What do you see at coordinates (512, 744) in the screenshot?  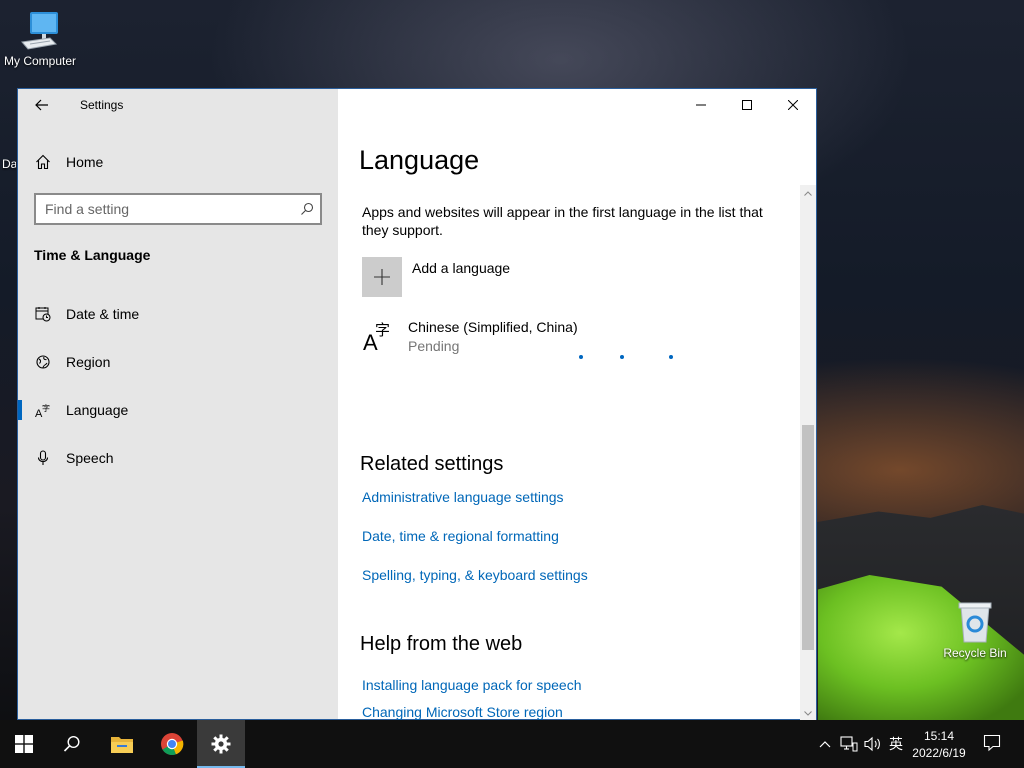 I see `taskbar: 英 15:14 2022/6/19` at bounding box center [512, 744].